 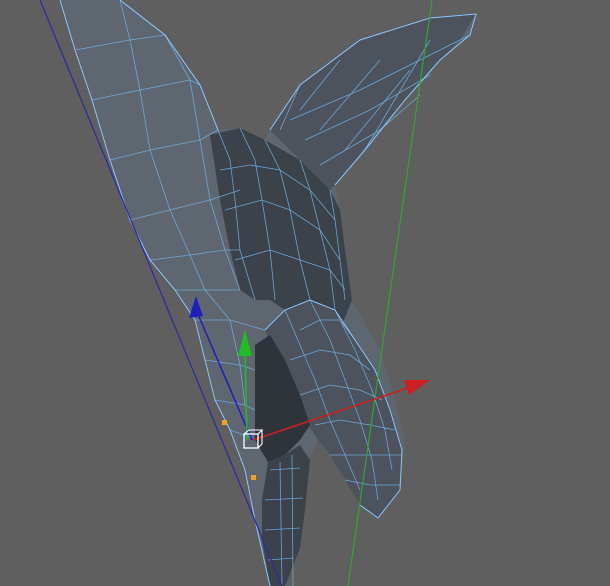 What do you see at coordinates (253, 477) in the screenshot?
I see `bounding-handle-lower` at bounding box center [253, 477].